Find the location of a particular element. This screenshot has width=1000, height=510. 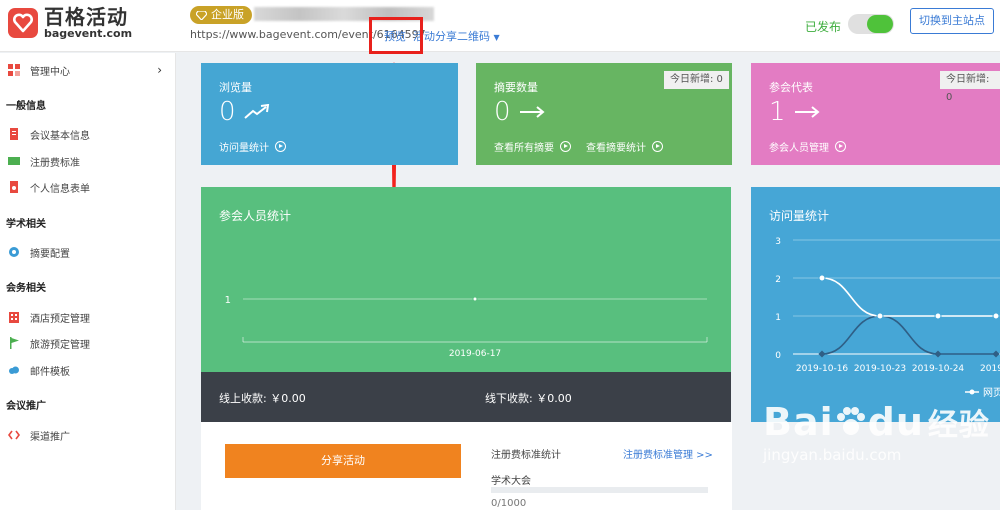

paw-icon is located at coordinates (850, 421).